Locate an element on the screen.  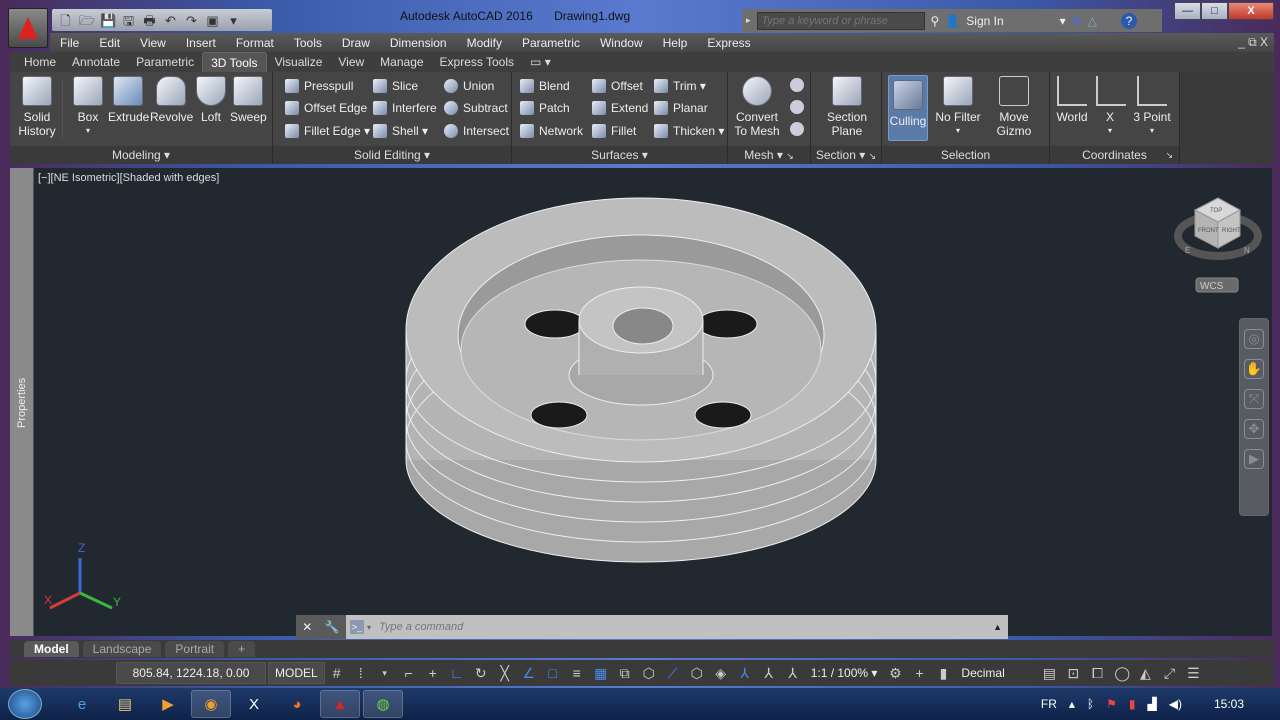
hardware-acceleration-icon: ◯ is located at coordinates (1122, 673).